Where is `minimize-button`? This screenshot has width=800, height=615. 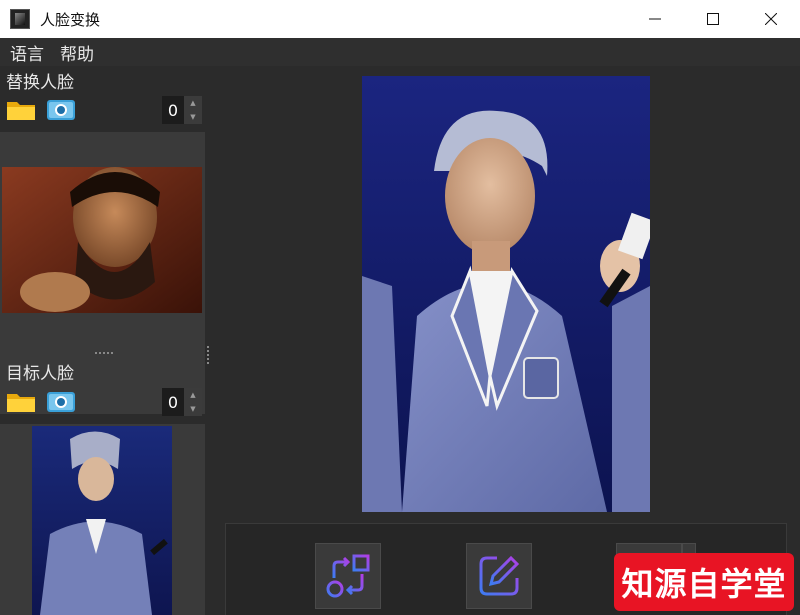 minimize-button is located at coordinates (655, 19).